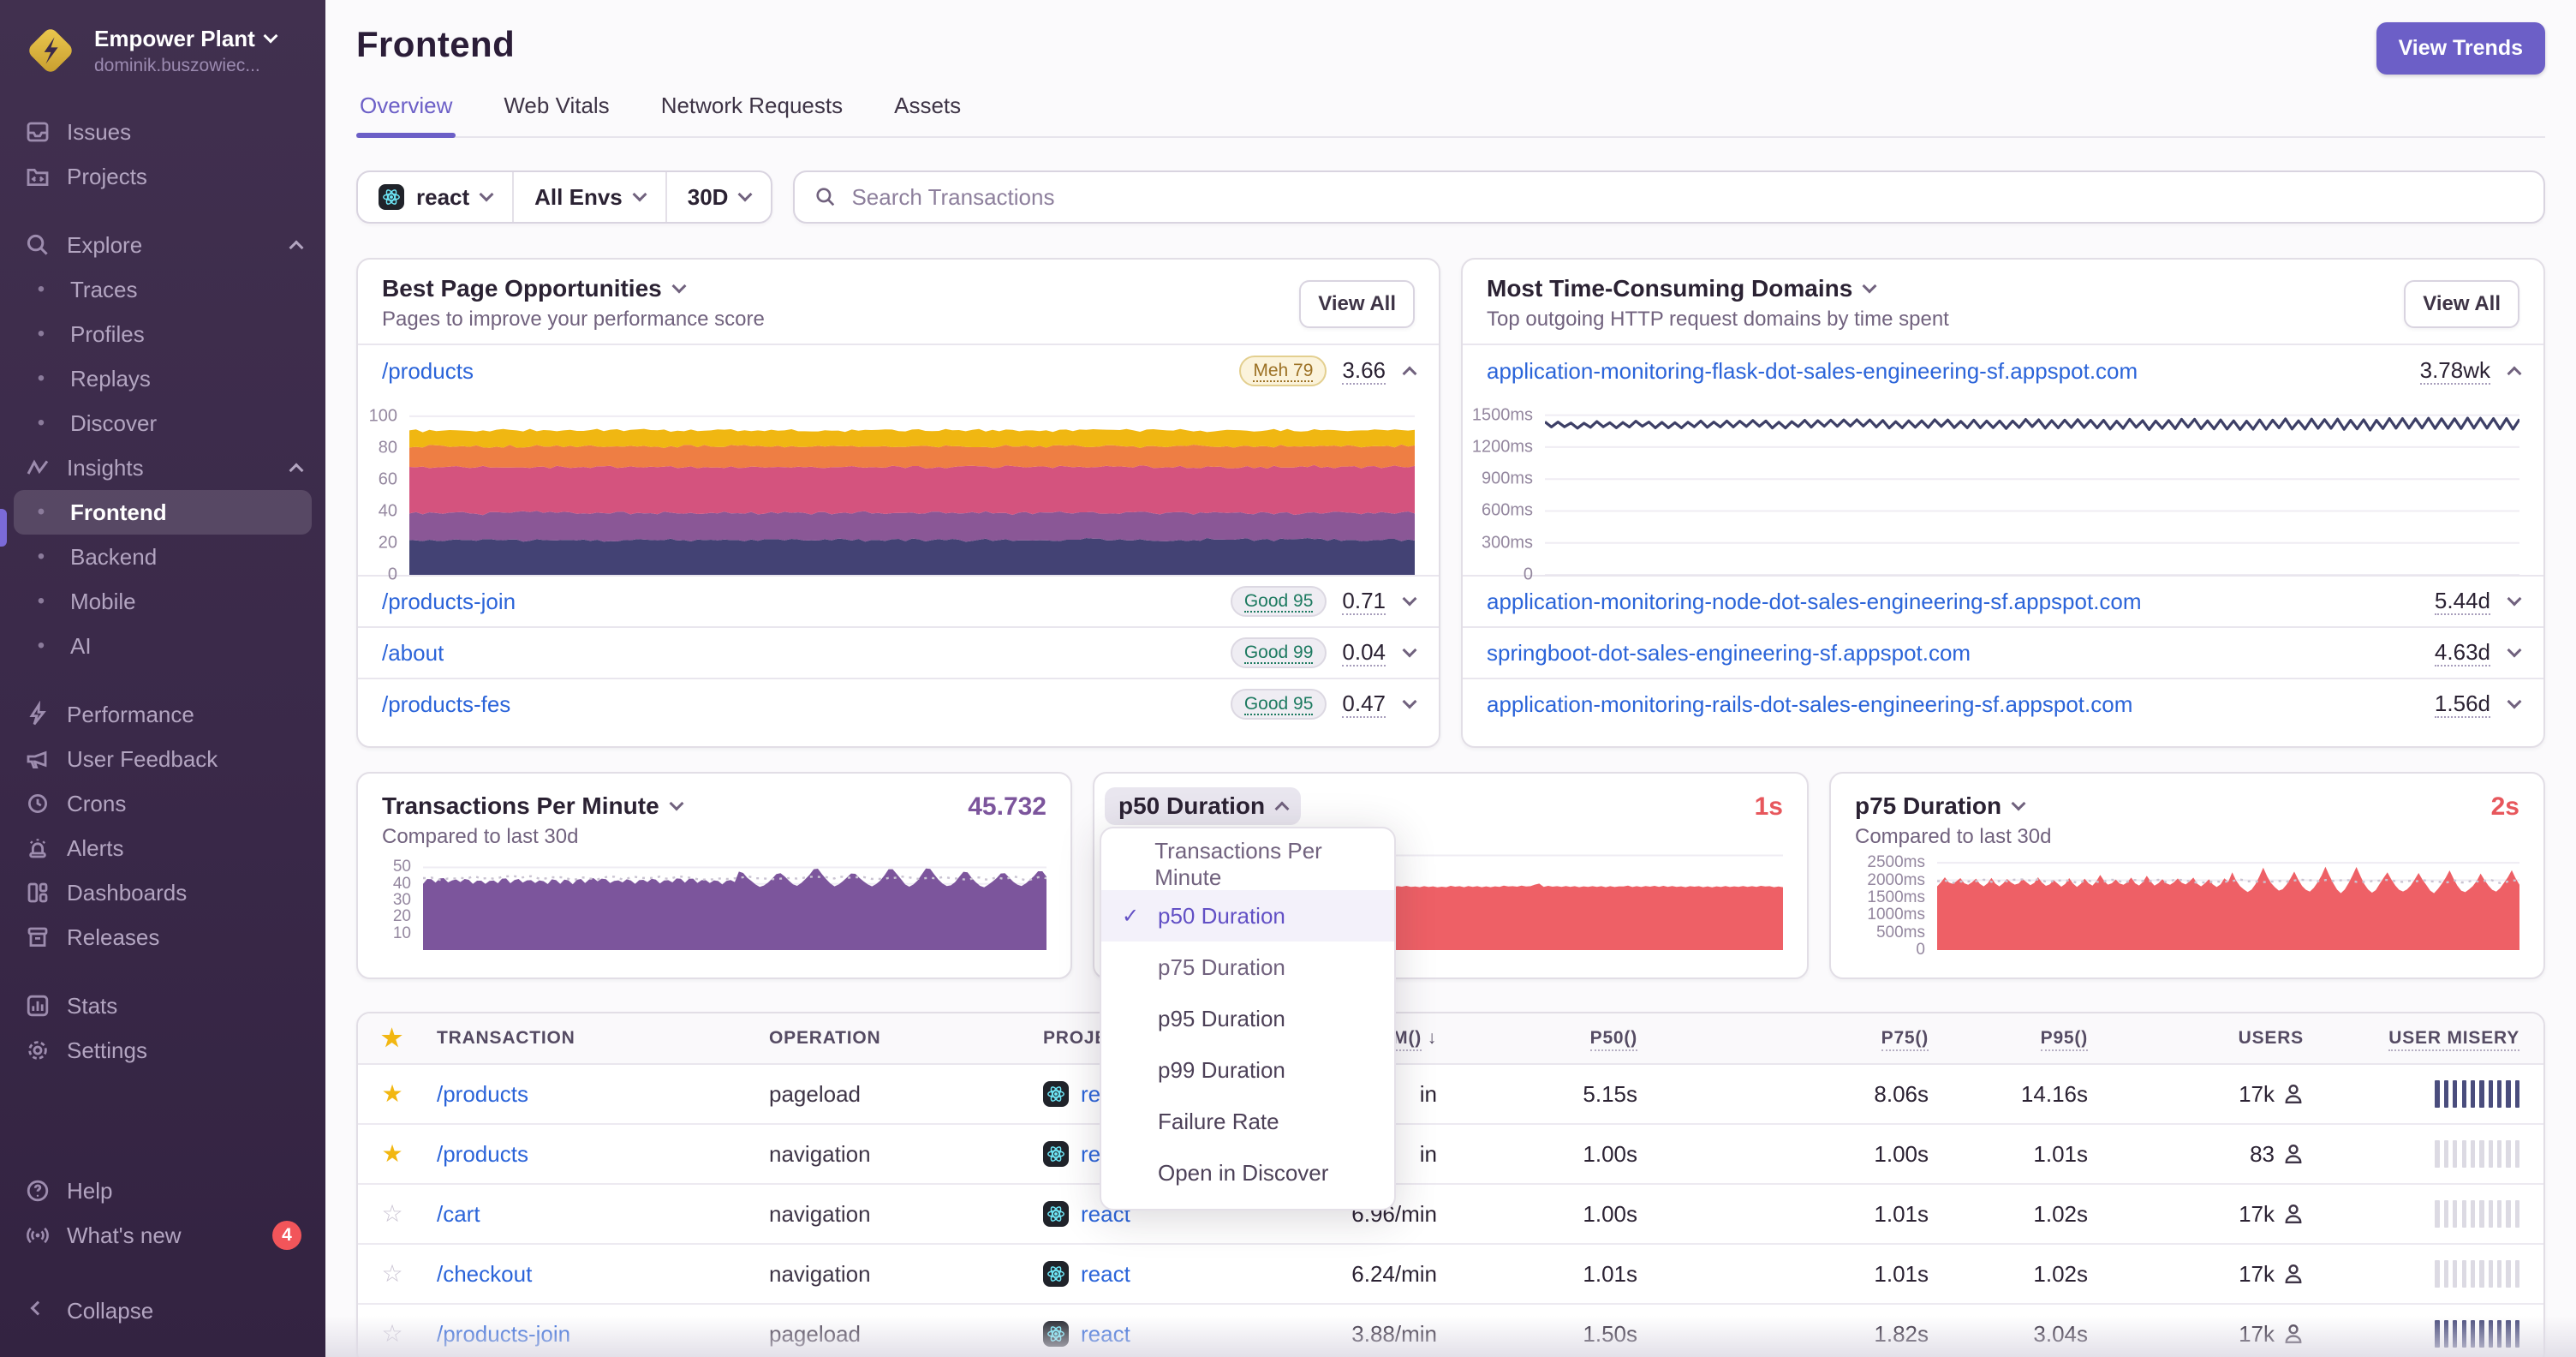 This screenshot has height=1357, width=2576. I want to click on sidebar-item-help: Help, so click(162, 1191).